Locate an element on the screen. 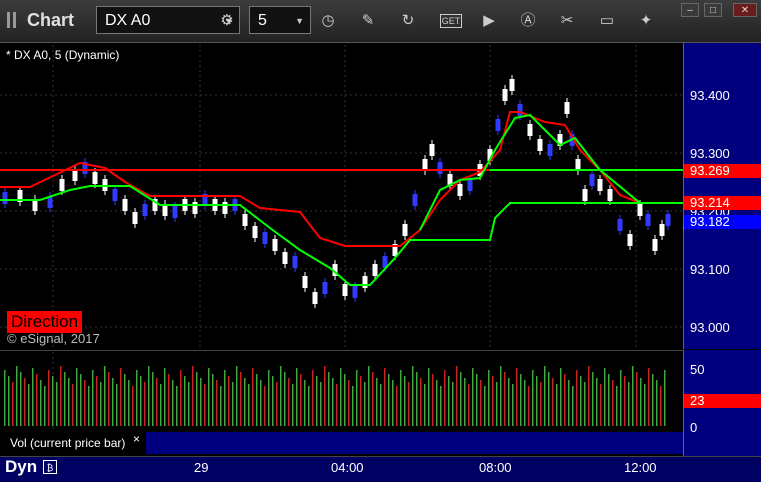  time-tick: 08:00 is located at coordinates (495, 467).